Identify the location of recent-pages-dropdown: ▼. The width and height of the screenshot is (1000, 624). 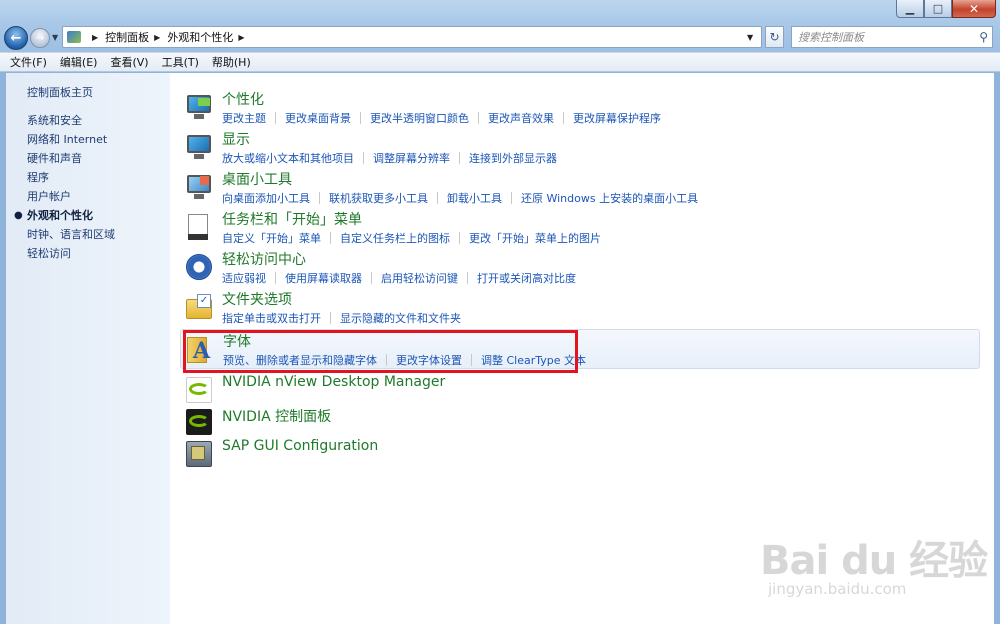
(55, 37).